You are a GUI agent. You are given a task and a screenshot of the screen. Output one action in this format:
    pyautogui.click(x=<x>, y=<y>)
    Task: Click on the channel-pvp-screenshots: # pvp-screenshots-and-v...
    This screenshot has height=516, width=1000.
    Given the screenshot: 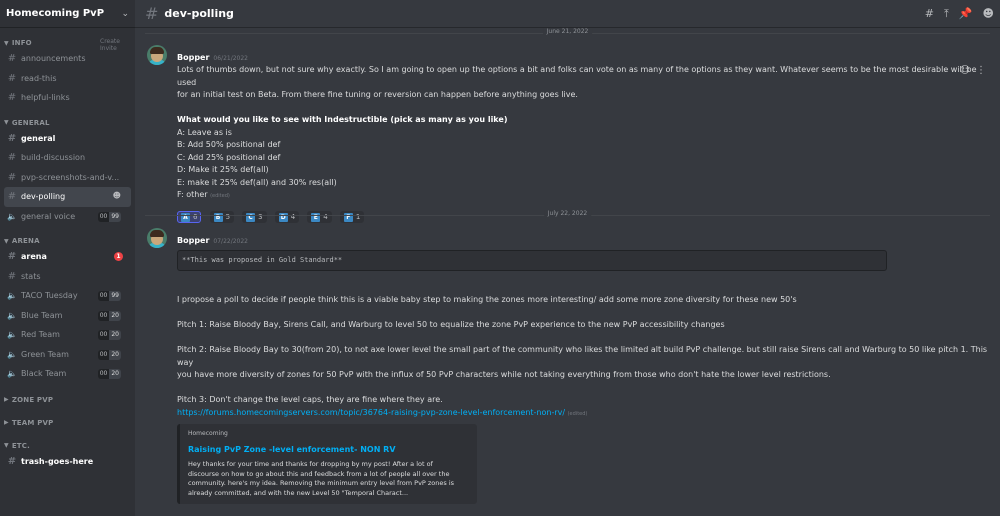 What is the action you would take?
    pyautogui.click(x=67, y=178)
    